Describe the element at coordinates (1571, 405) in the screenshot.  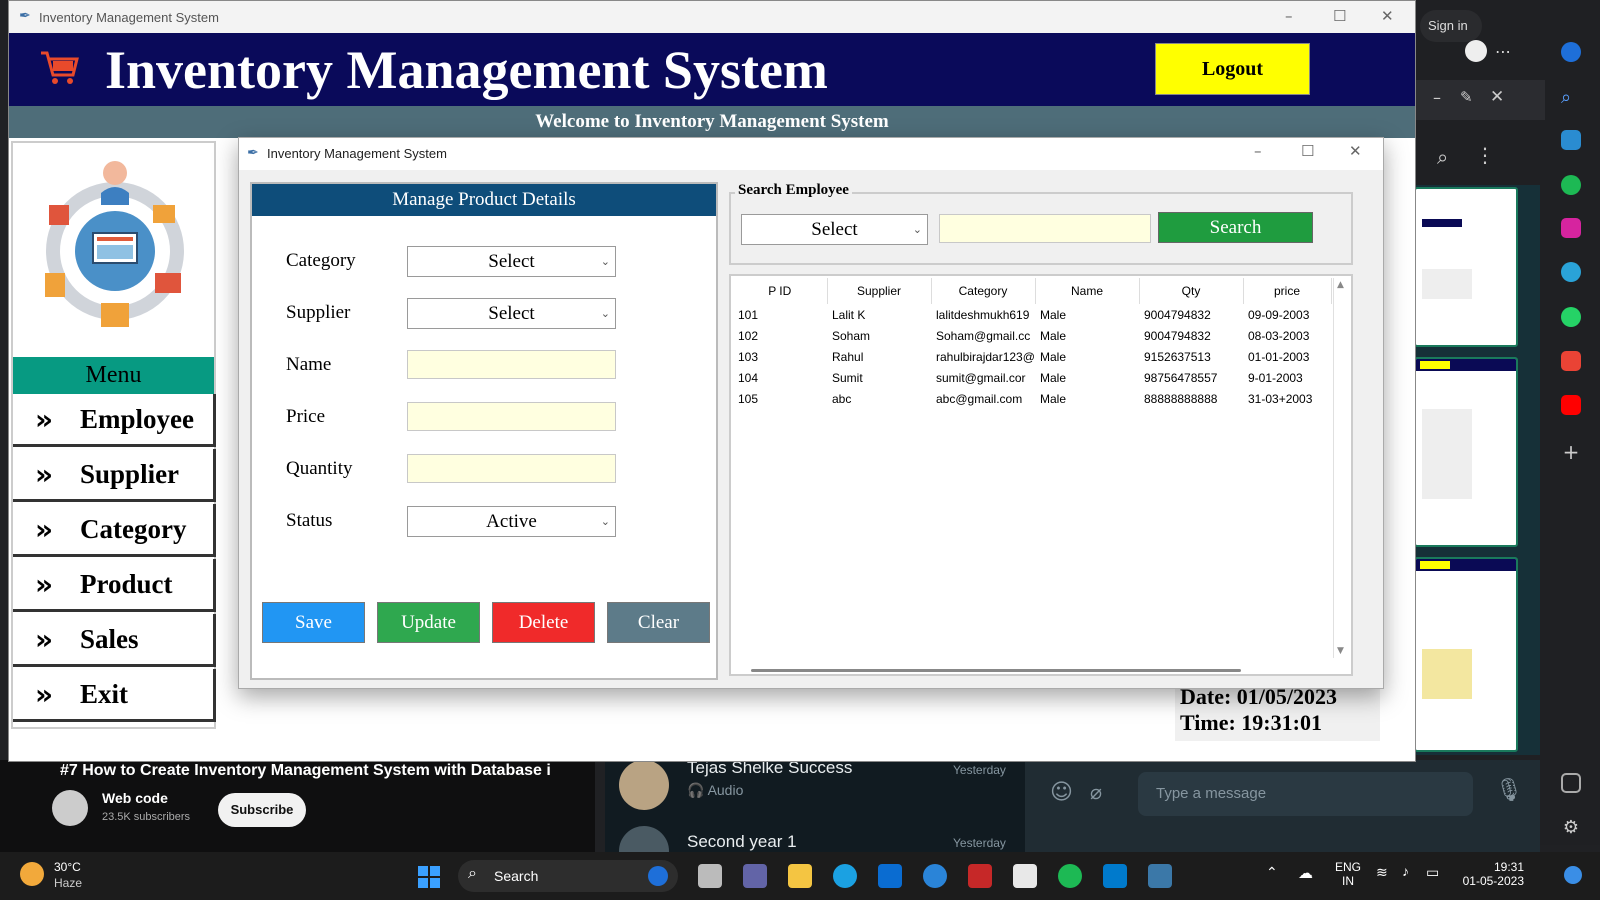
I see `youtube-icon` at that location.